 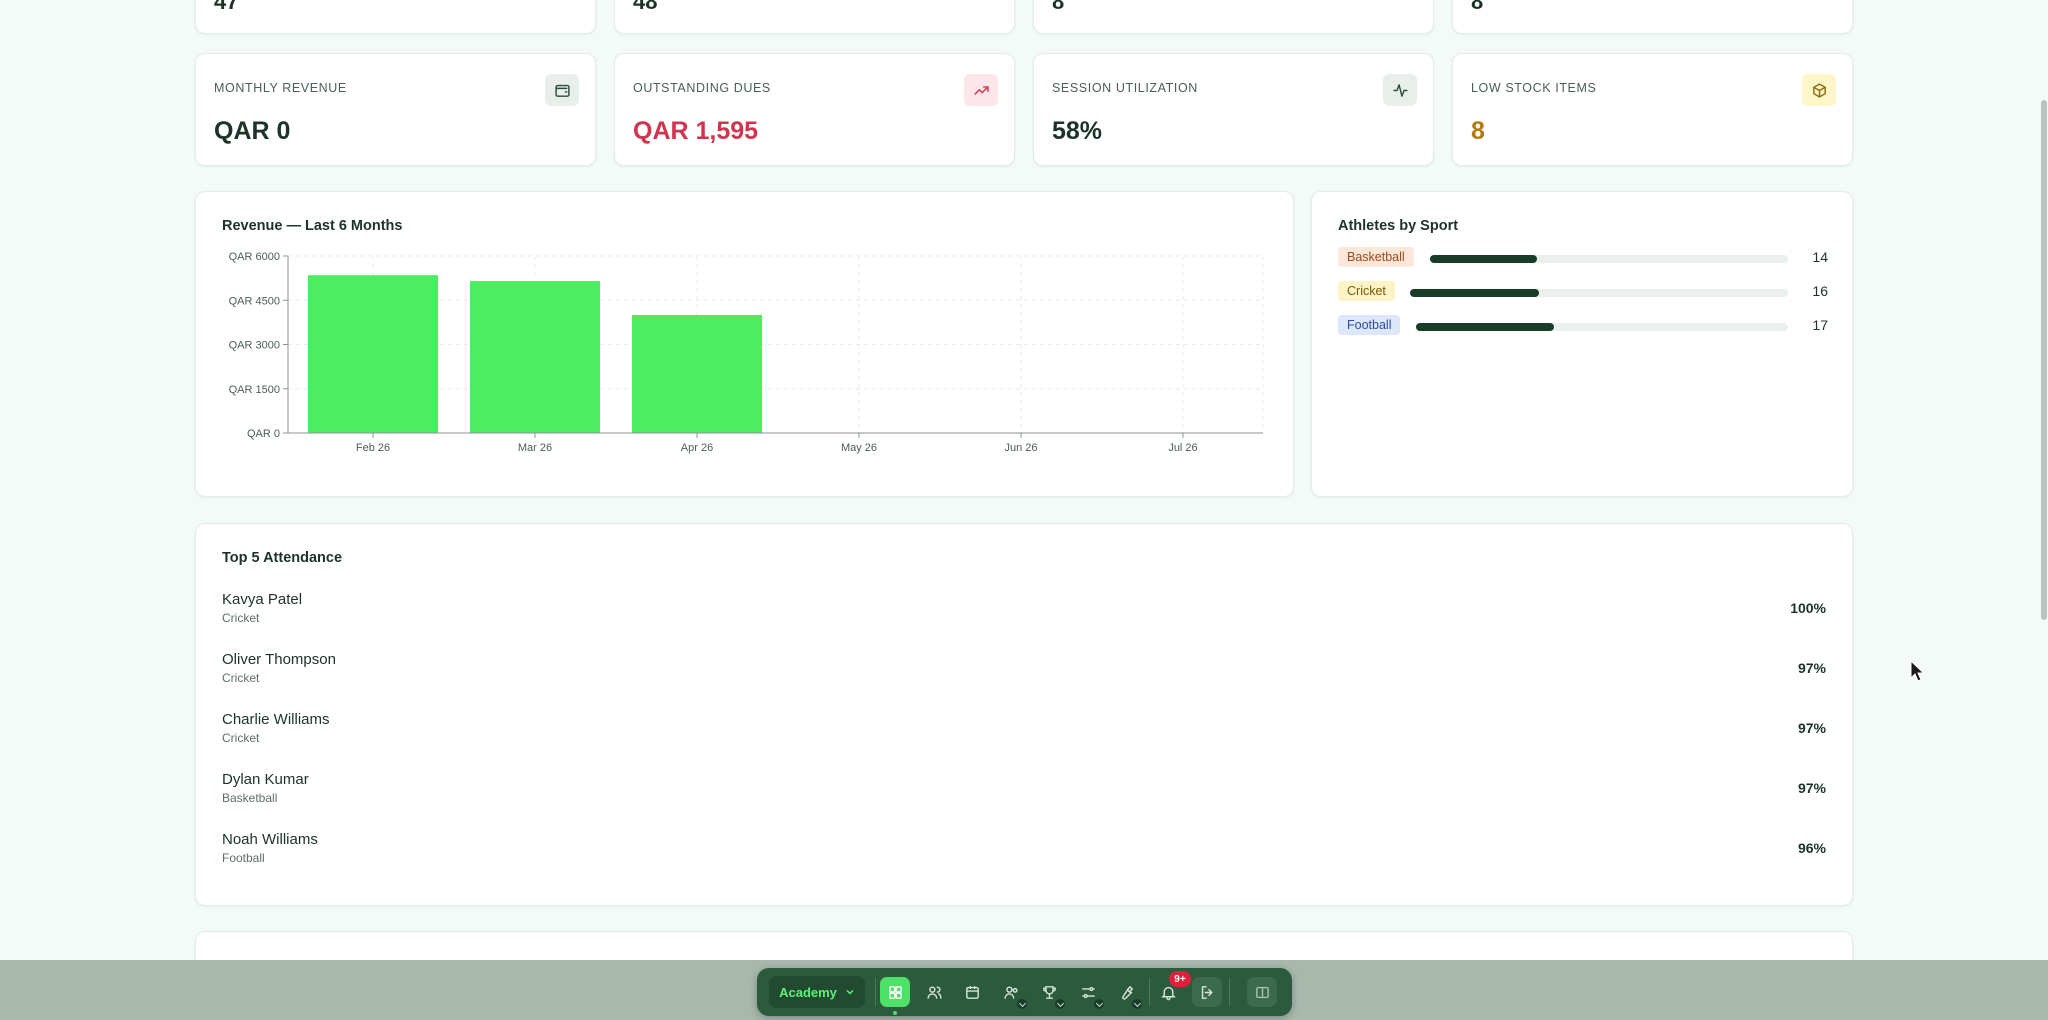 What do you see at coordinates (696, 131) in the screenshot?
I see `stat-value: QAR 1,595` at bounding box center [696, 131].